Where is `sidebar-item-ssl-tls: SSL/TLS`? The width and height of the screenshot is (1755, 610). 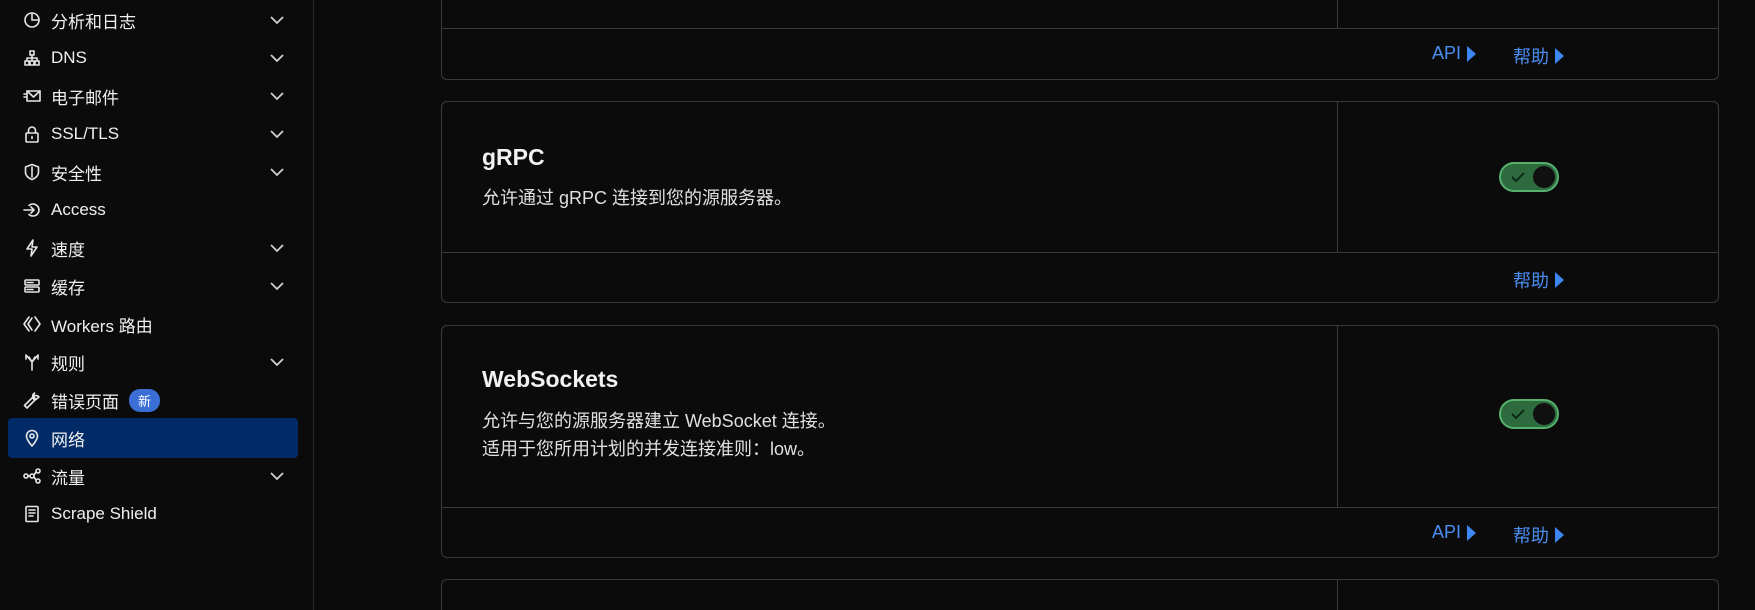
sidebar-item-ssl-tls: SSL/TLS is located at coordinates (153, 134).